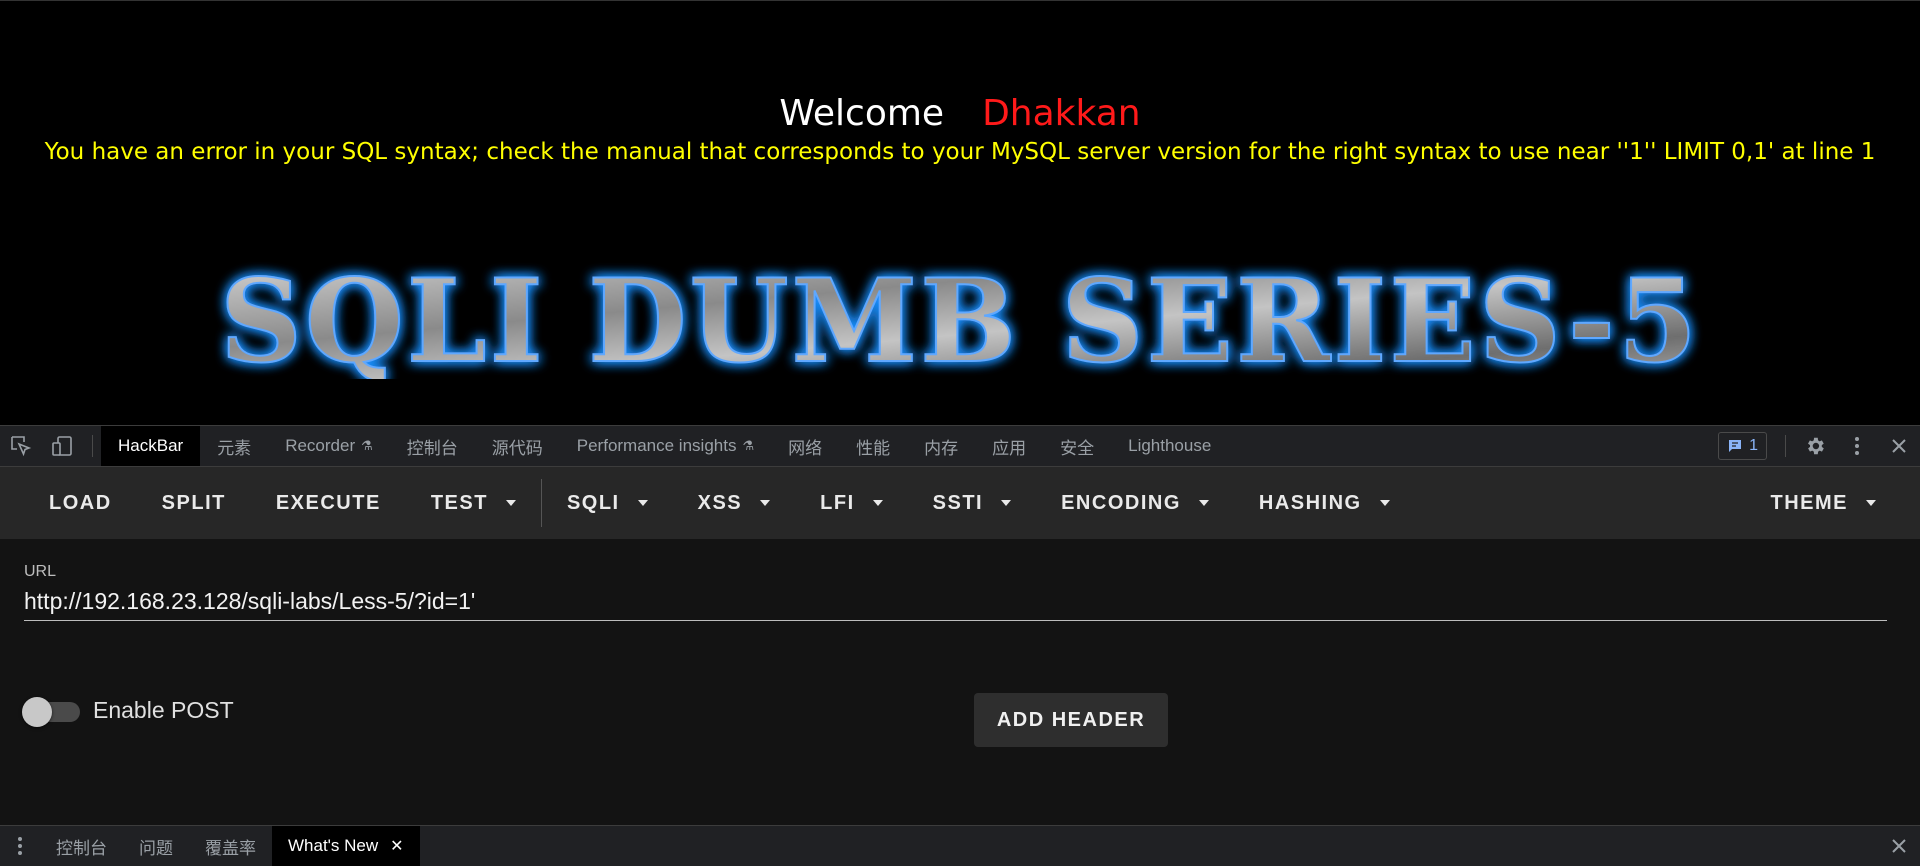 The image size is (1920, 866). I want to click on sqli-label: SQLI, so click(593, 502).